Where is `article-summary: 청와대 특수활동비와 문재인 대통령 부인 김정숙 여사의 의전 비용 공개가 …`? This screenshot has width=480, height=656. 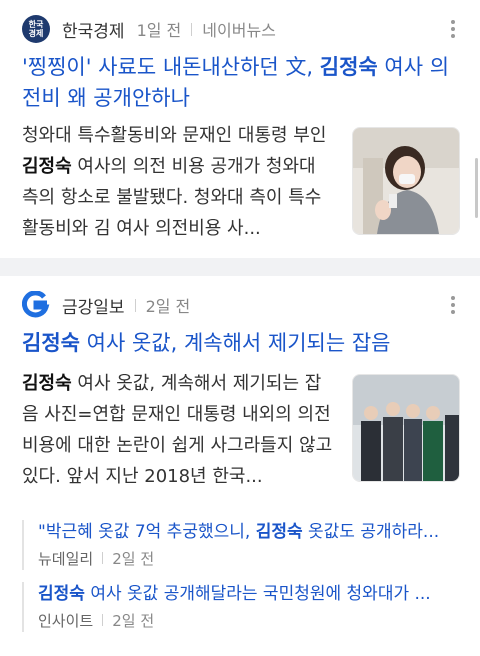
article-summary: 청와대 특수활동비와 문재인 대통령 부인 김정숙 여사의 의전 비용 공개가 … is located at coordinates (178, 182).